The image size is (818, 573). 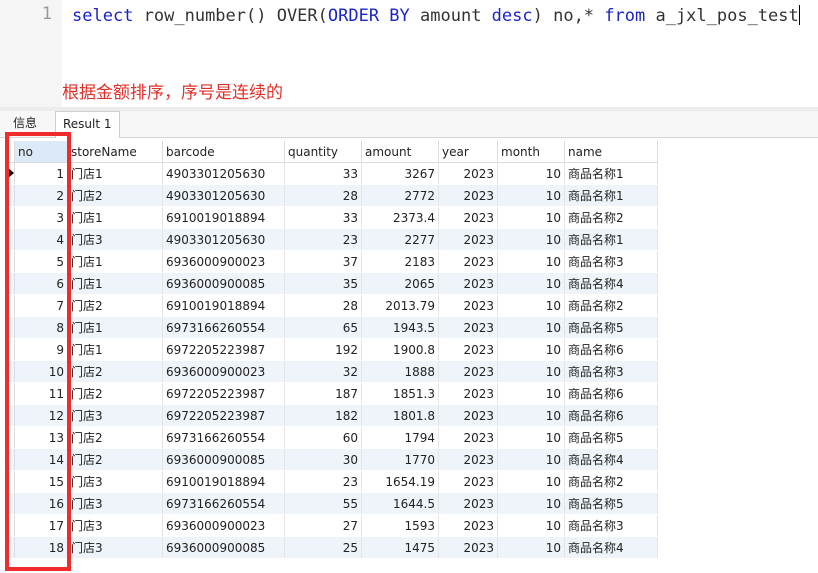 I want to click on table-row: 13 门店2 6973166260554 60 1794 2023 10 商品名称5, so click(x=333, y=437).